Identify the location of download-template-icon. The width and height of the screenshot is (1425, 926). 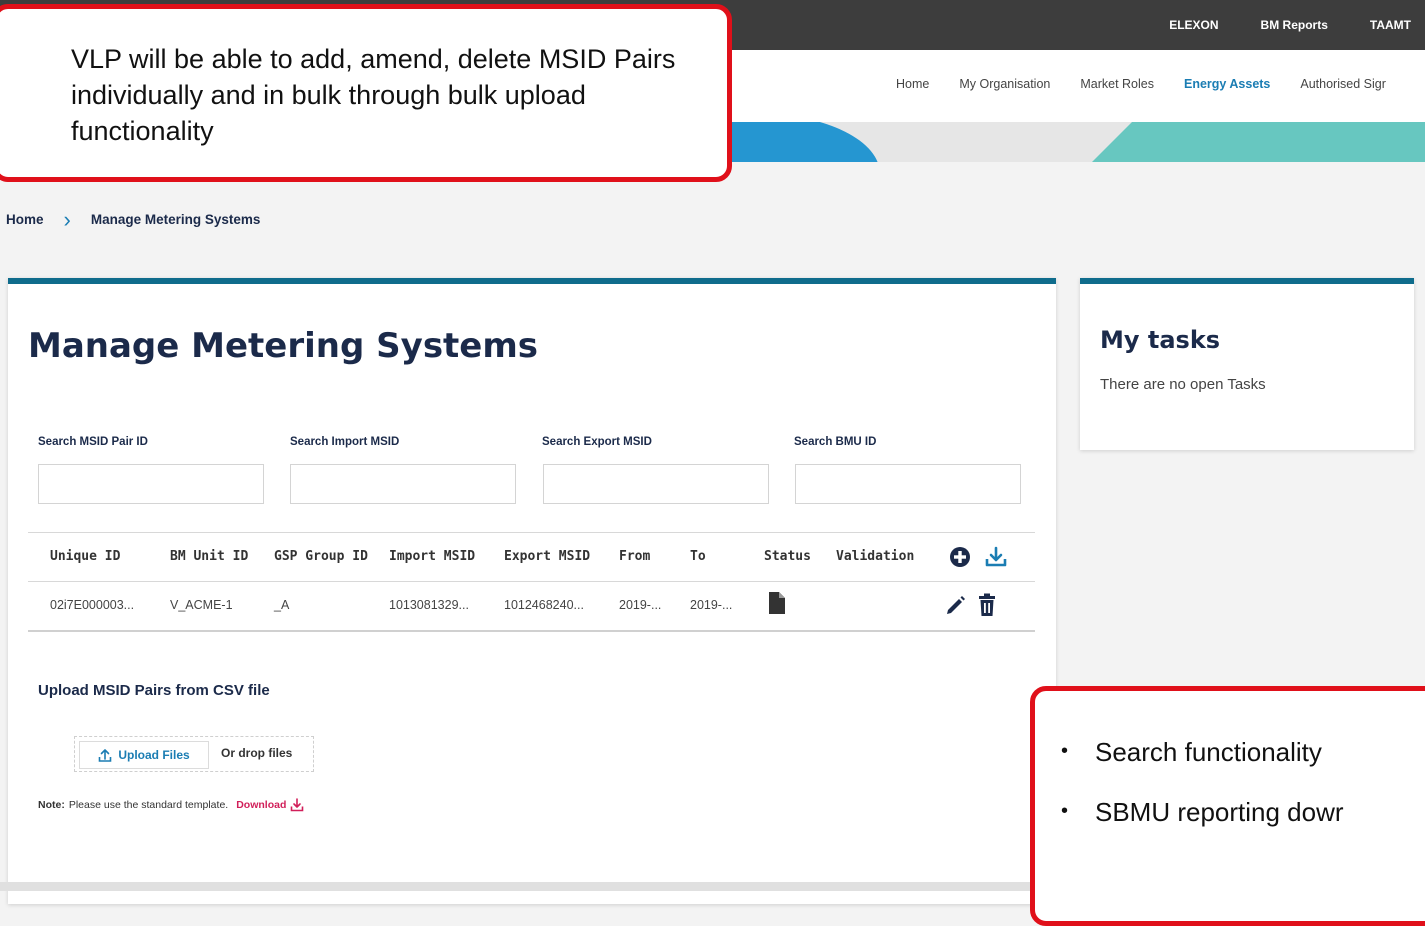
(297, 805).